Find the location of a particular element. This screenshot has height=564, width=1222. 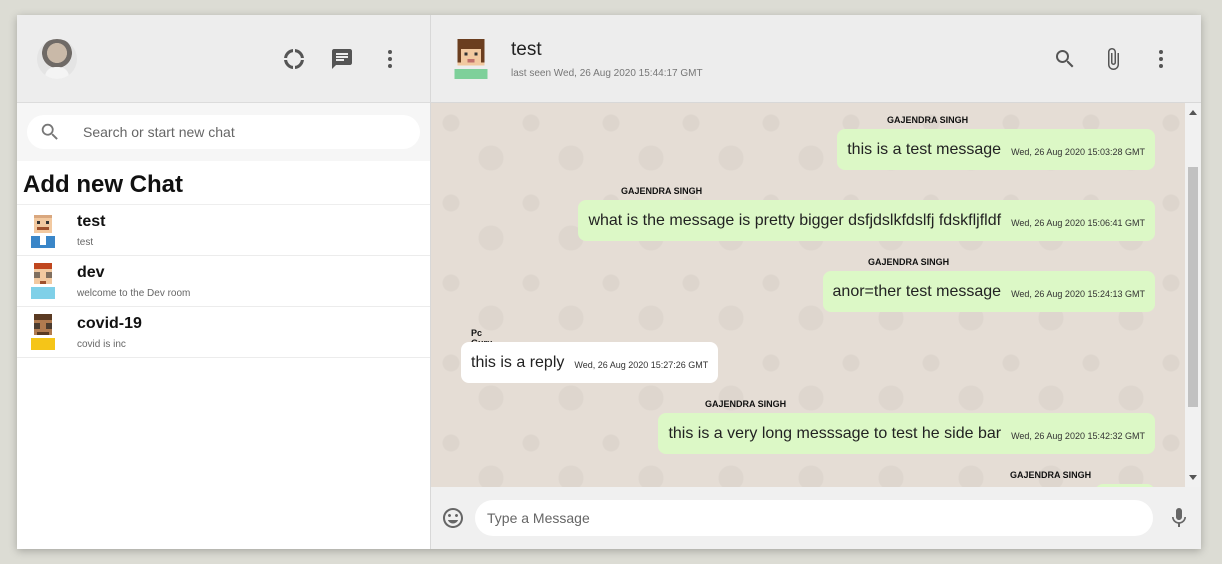

chat-title: test is located at coordinates (526, 49).